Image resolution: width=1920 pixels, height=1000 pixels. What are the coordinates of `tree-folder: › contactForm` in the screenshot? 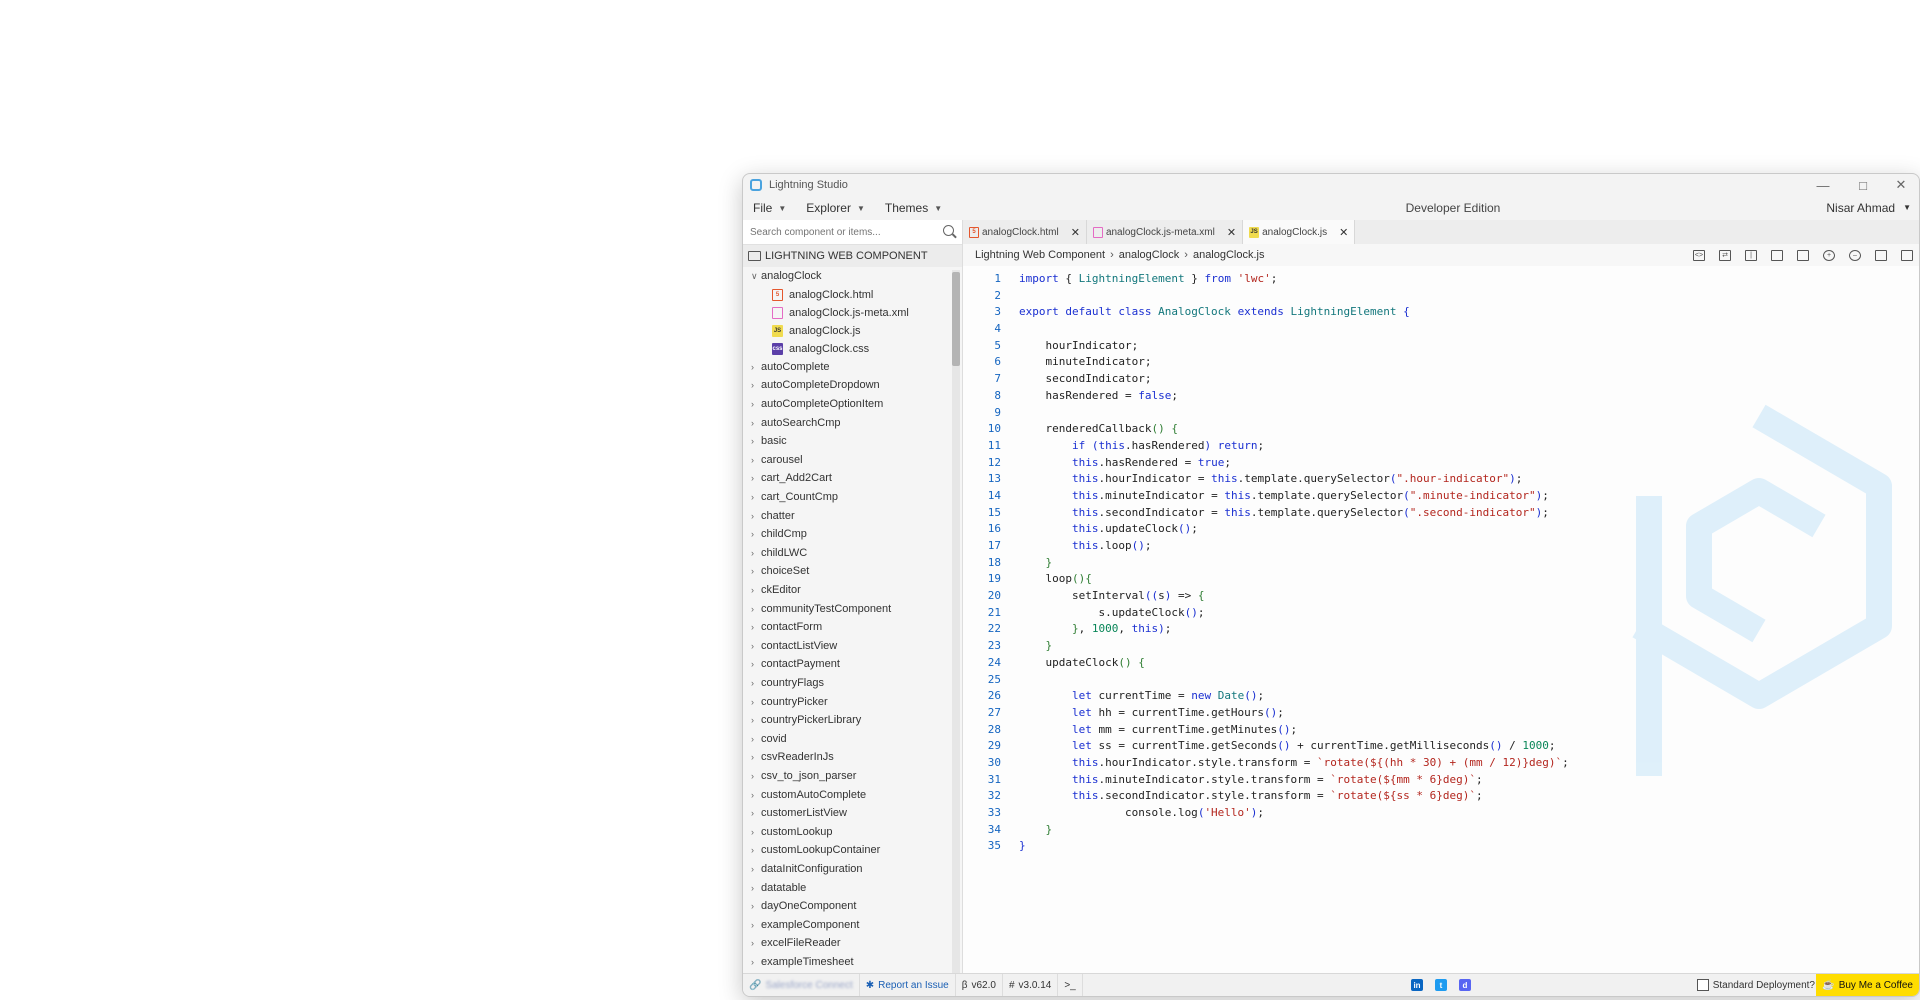 It's located at (852, 627).